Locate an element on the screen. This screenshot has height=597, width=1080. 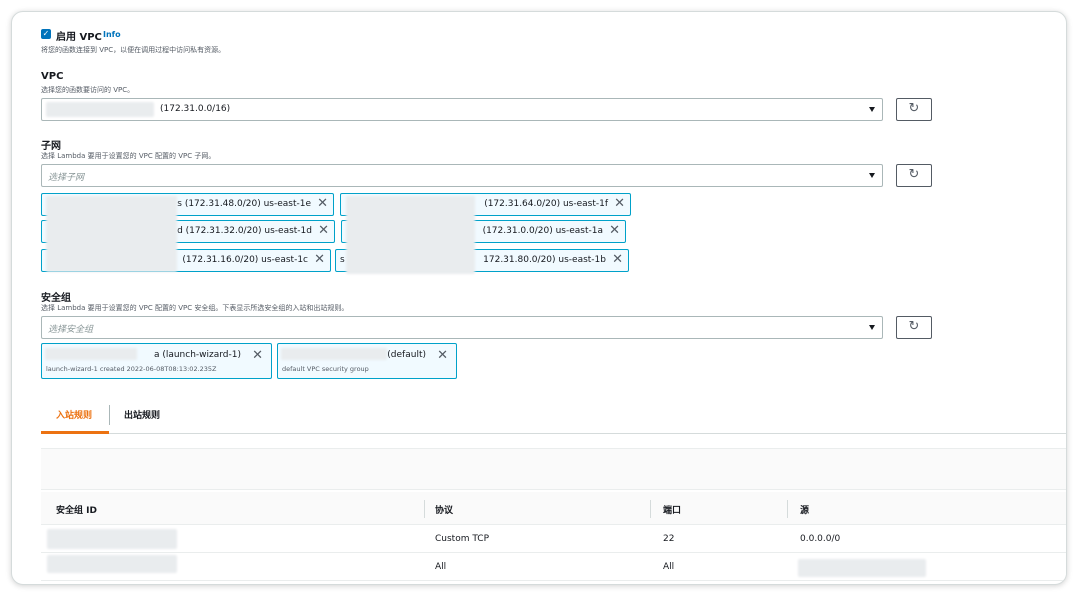
enable-vpc-checkbox: ✓ is located at coordinates (46, 34).